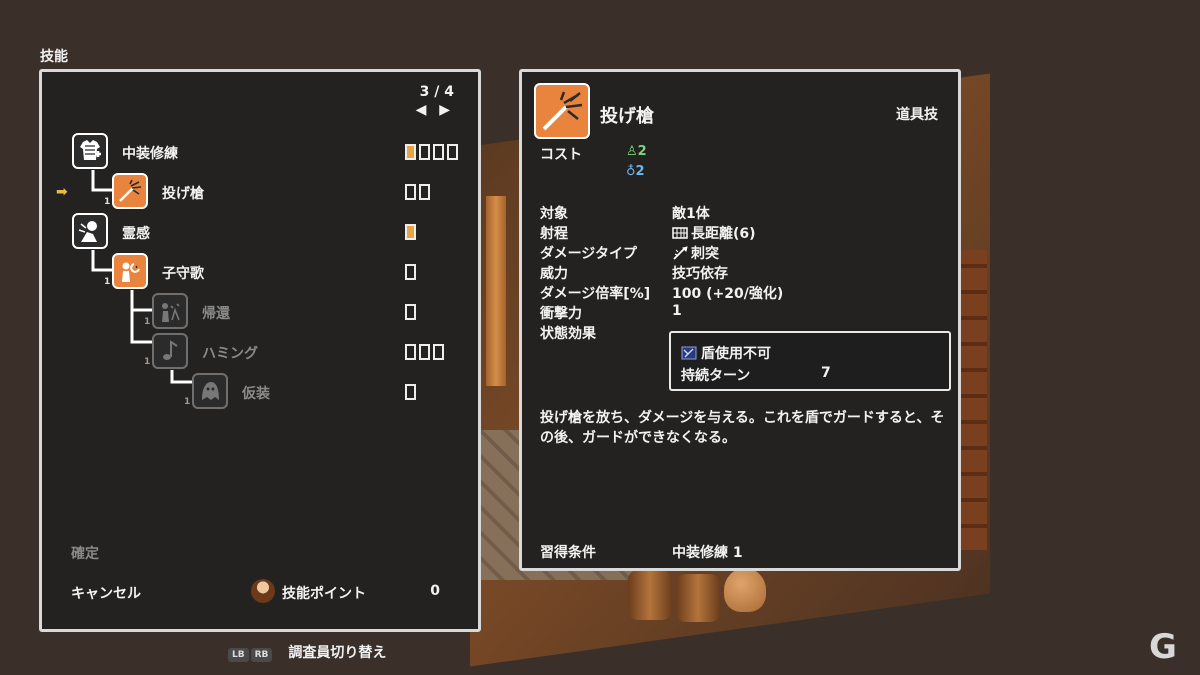 Image resolution: width=1200 pixels, height=675 pixels. I want to click on status-effect-name-text: 盾使用不可, so click(736, 354).